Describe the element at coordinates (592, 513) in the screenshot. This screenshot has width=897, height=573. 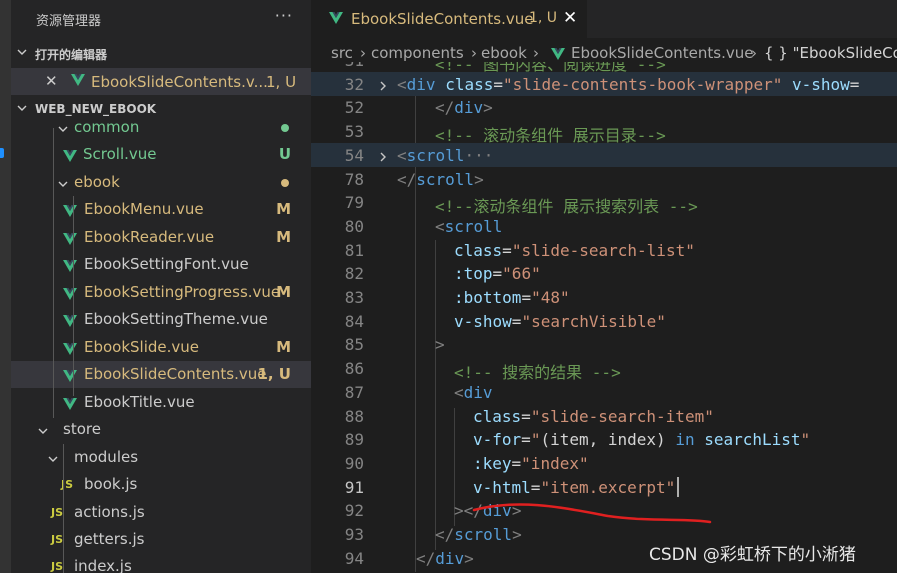
I see `red-underline-annotation` at that location.